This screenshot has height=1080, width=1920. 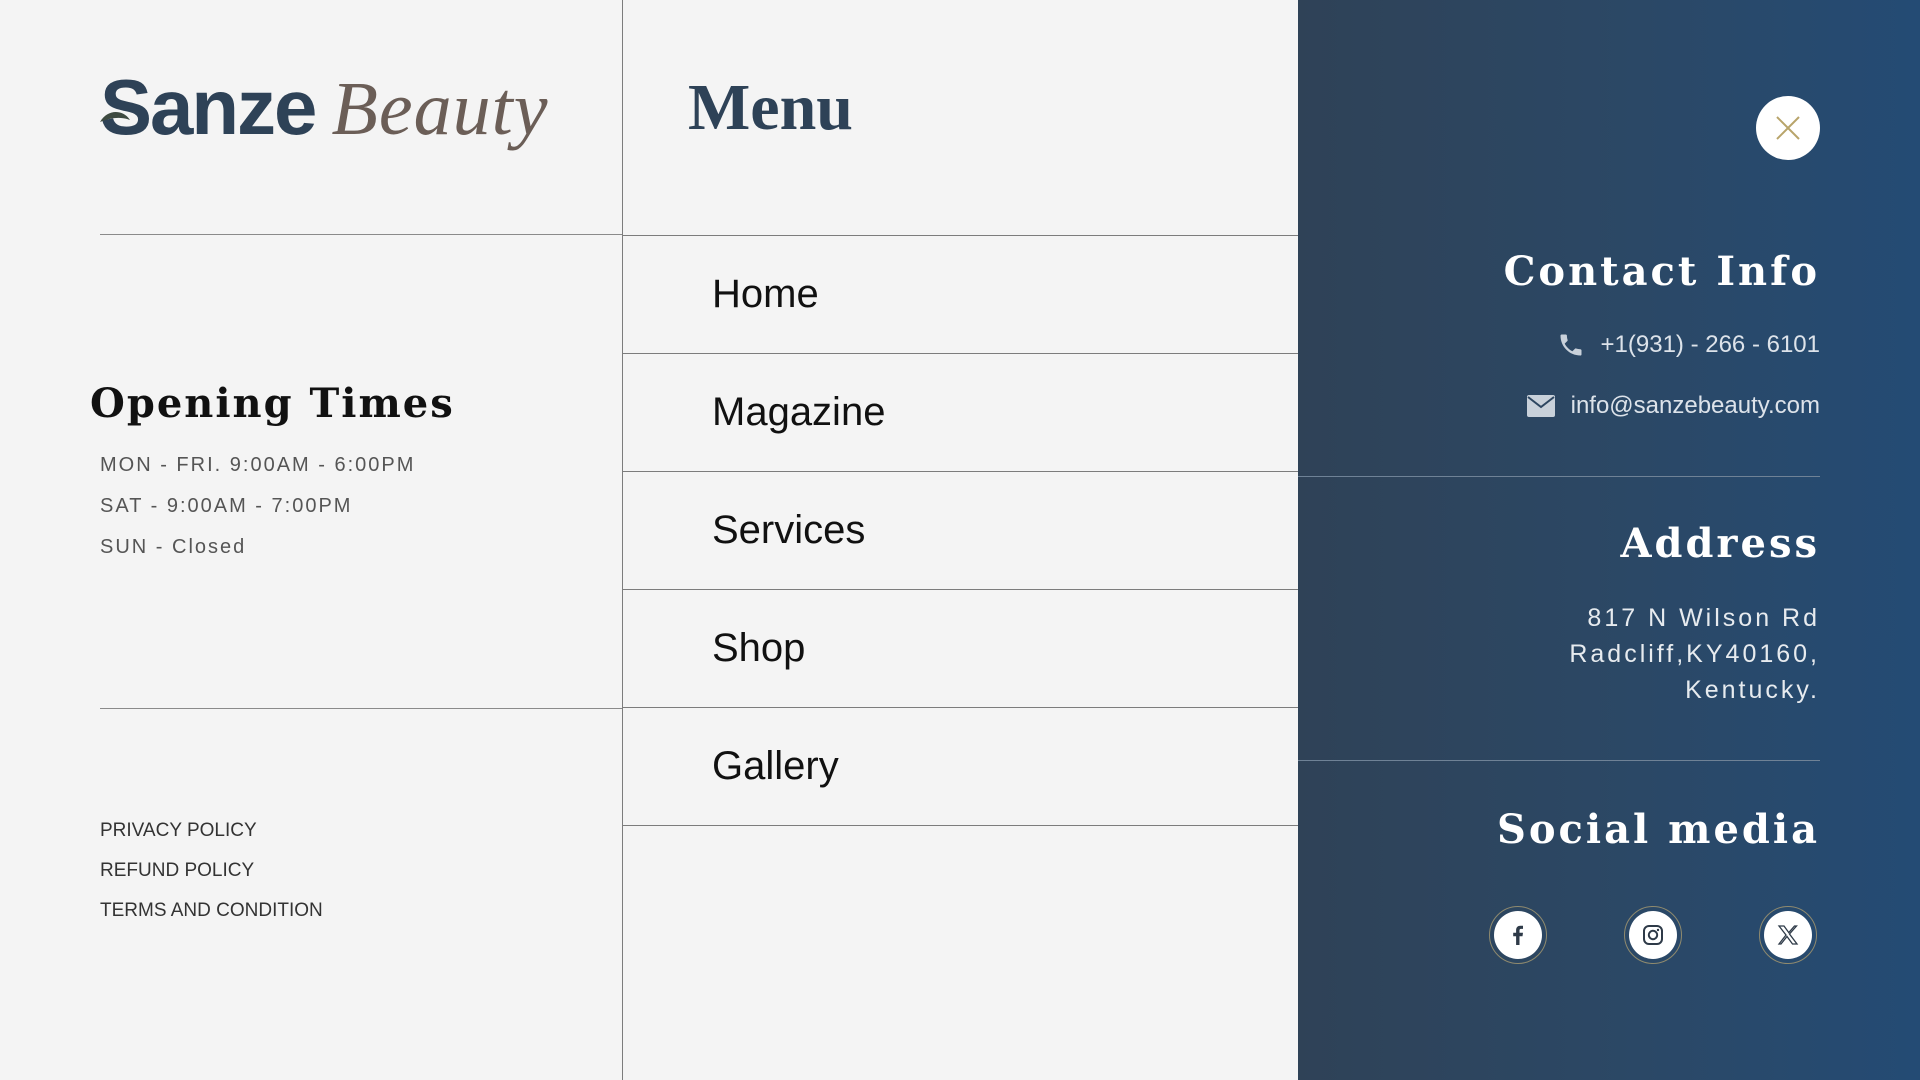 What do you see at coordinates (1661, 271) in the screenshot?
I see `contact-info-title: Contact Info` at bounding box center [1661, 271].